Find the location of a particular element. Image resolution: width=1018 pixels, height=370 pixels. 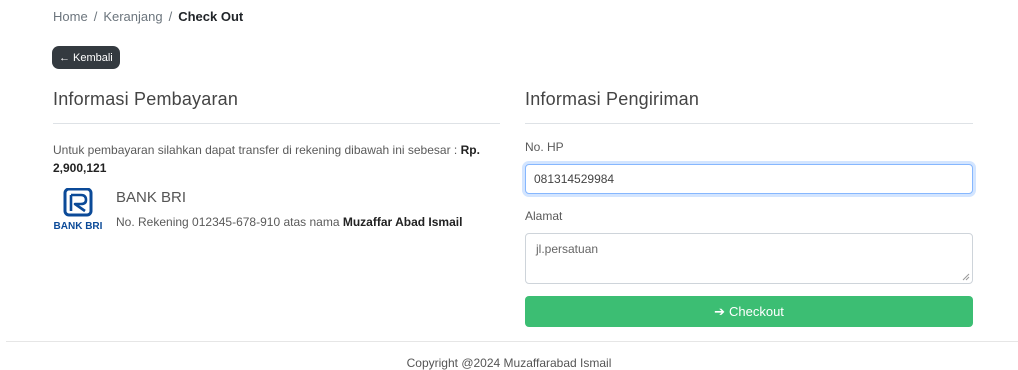

payment-section-title: Informasi Pembayaran is located at coordinates (146, 99).